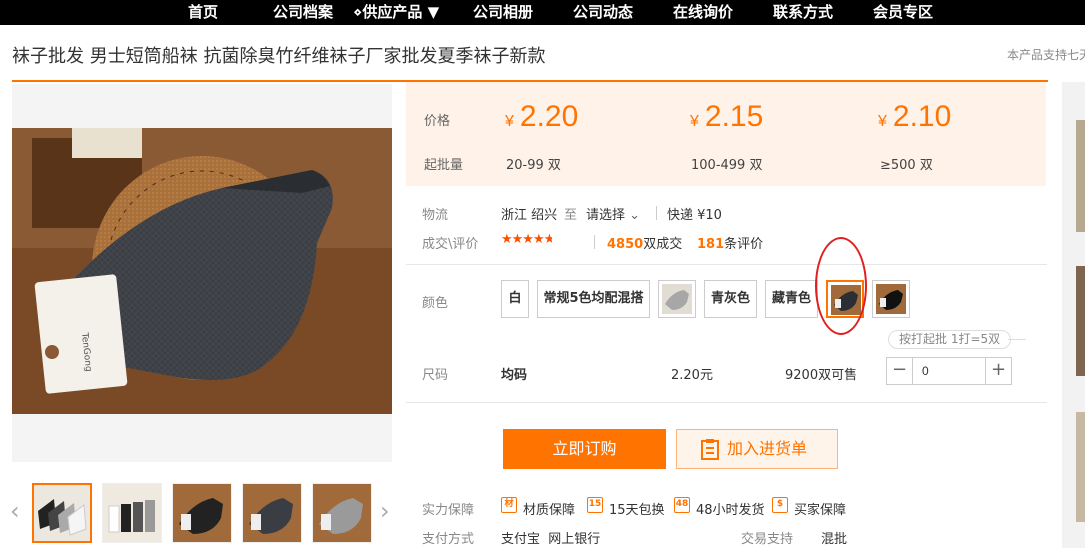  Describe the element at coordinates (435, 303) in the screenshot. I see `color-label: 颜色` at that location.